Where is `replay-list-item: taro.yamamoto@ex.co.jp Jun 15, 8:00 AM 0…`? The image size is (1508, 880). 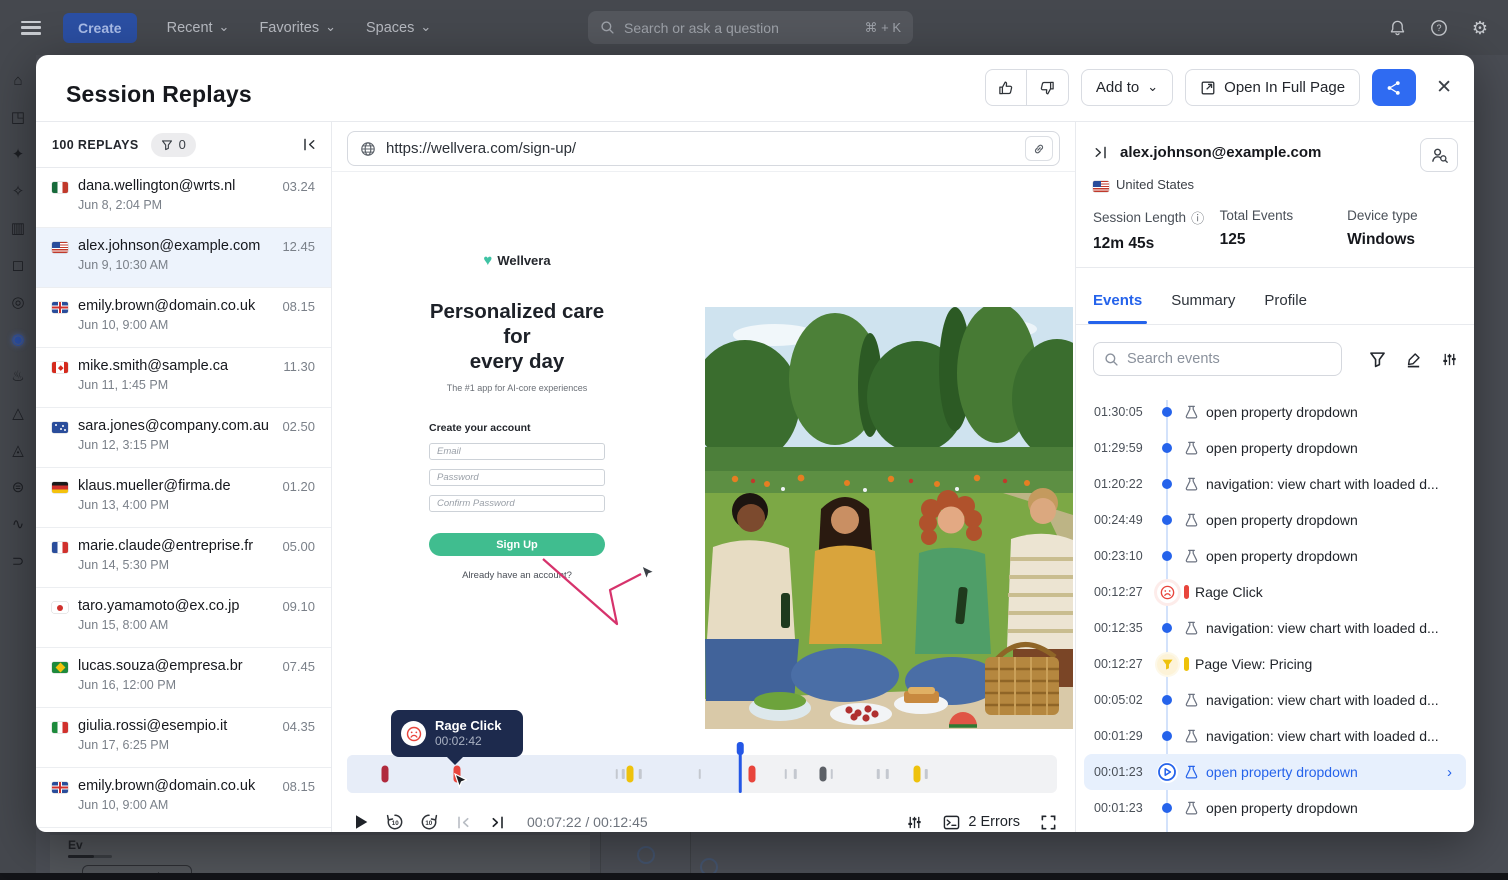
replay-list-item: taro.yamamoto@ex.co.jp Jun 15, 8:00 AM 0… is located at coordinates (183, 618).